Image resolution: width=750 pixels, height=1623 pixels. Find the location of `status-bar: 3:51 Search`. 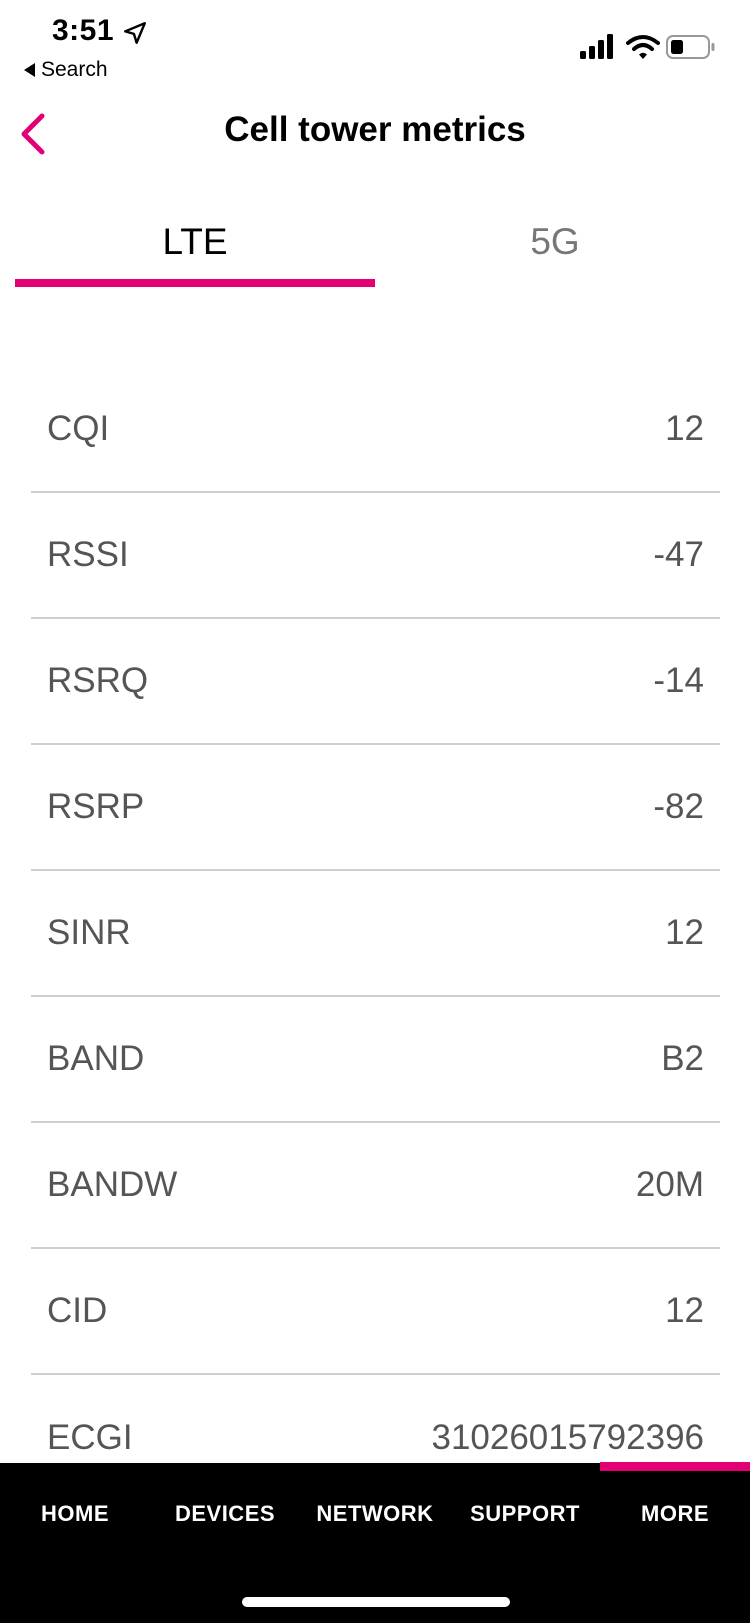

status-bar: 3:51 Search is located at coordinates (375, 45).